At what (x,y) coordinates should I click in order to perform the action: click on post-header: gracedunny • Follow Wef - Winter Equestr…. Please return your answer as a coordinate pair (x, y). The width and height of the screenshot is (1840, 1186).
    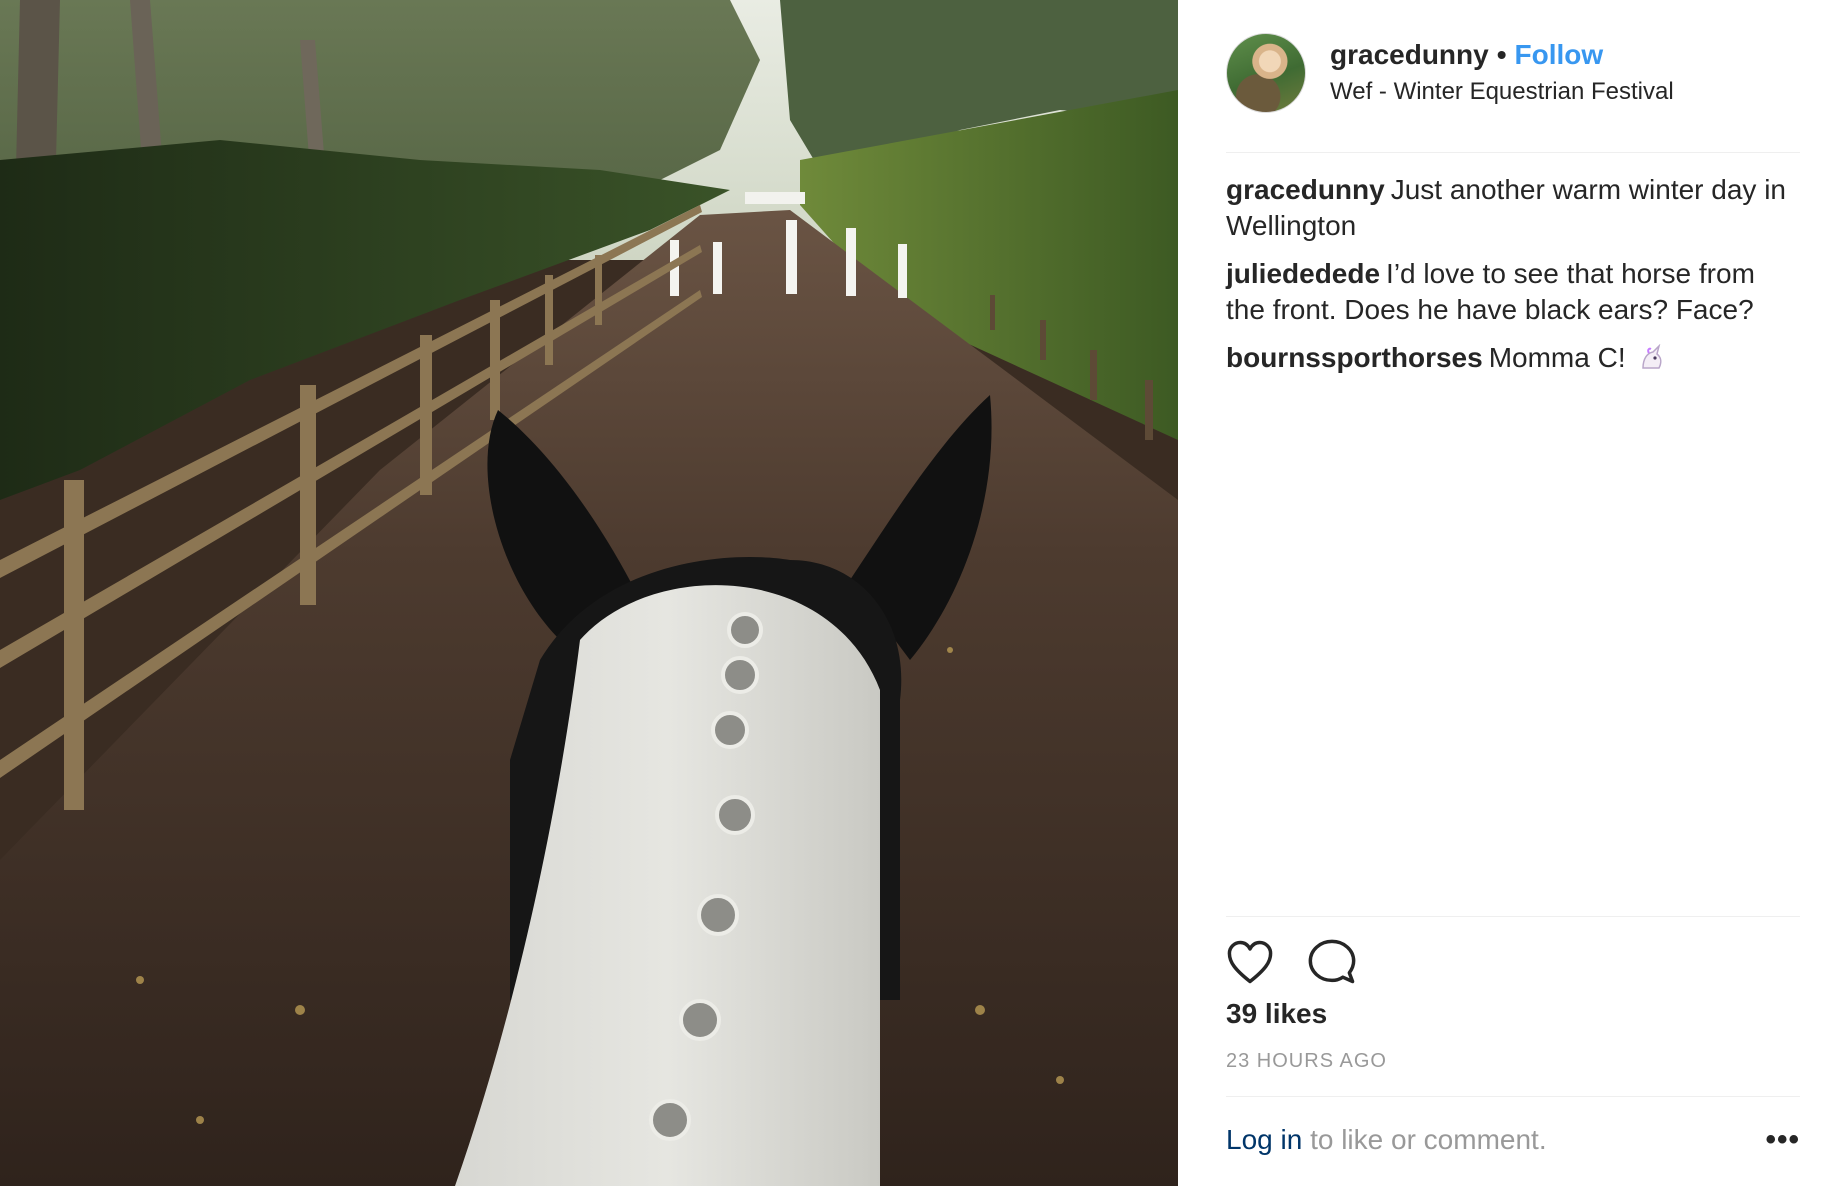
    Looking at the image, I should click on (1509, 73).